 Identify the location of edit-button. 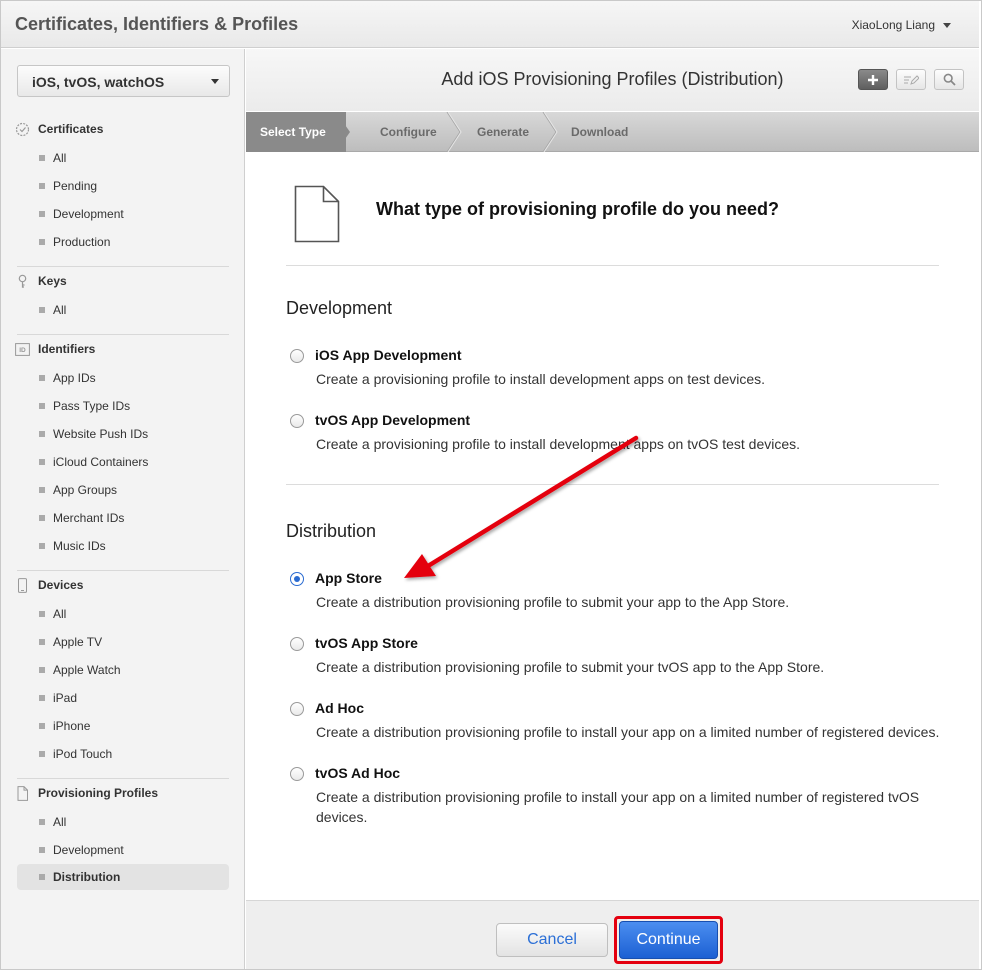
(911, 79).